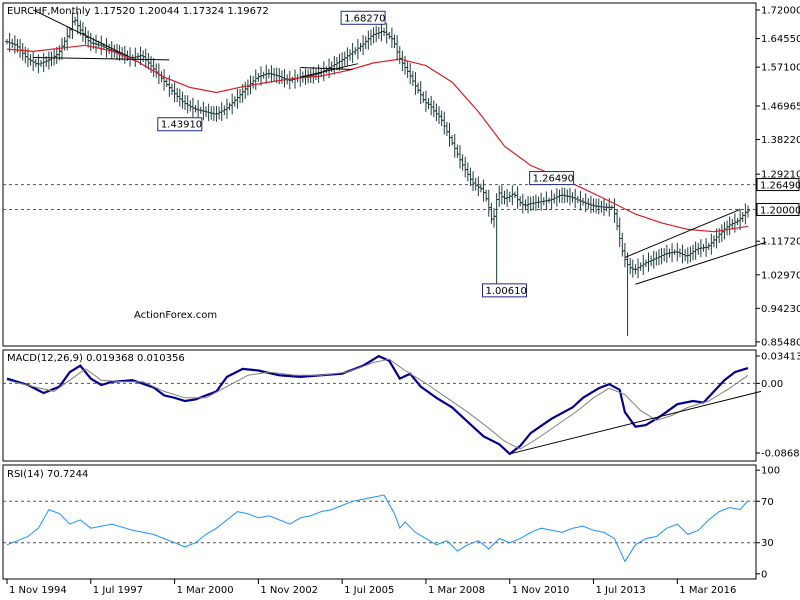 The image size is (800, 600). What do you see at coordinates (541, 590) in the screenshot?
I see `x-tick-label: 1 Nov 2010` at bounding box center [541, 590].